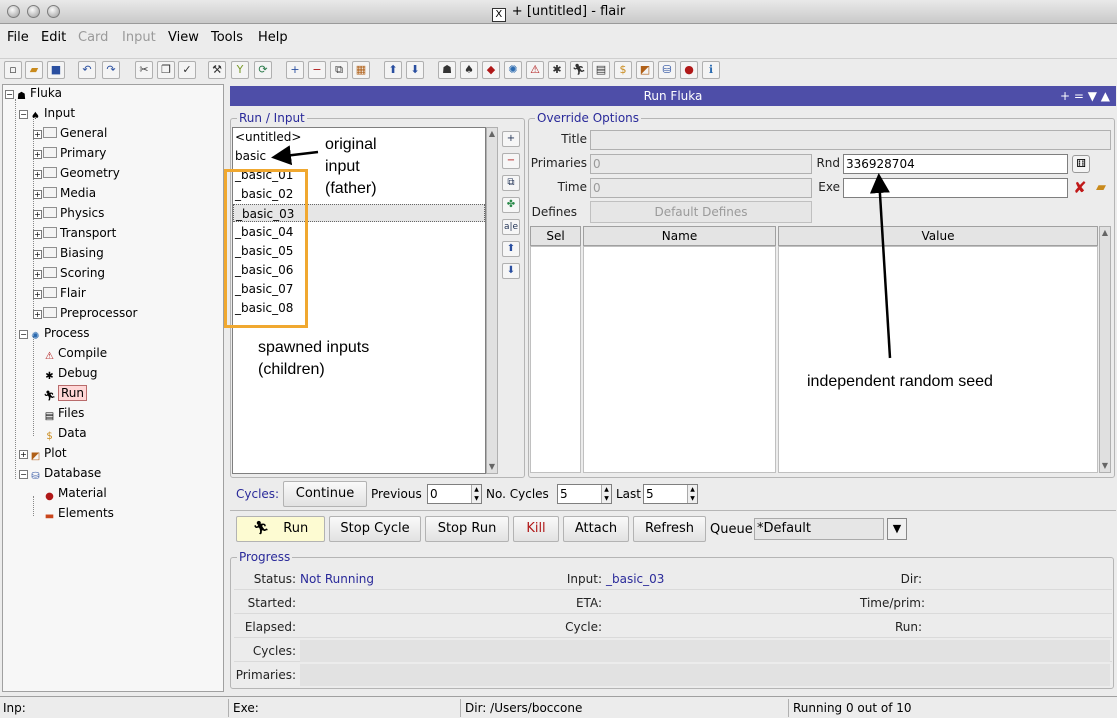 The height and width of the screenshot is (718, 1117). Describe the element at coordinates (64, 413) in the screenshot. I see `tree-node-files: ▤ Files` at that location.